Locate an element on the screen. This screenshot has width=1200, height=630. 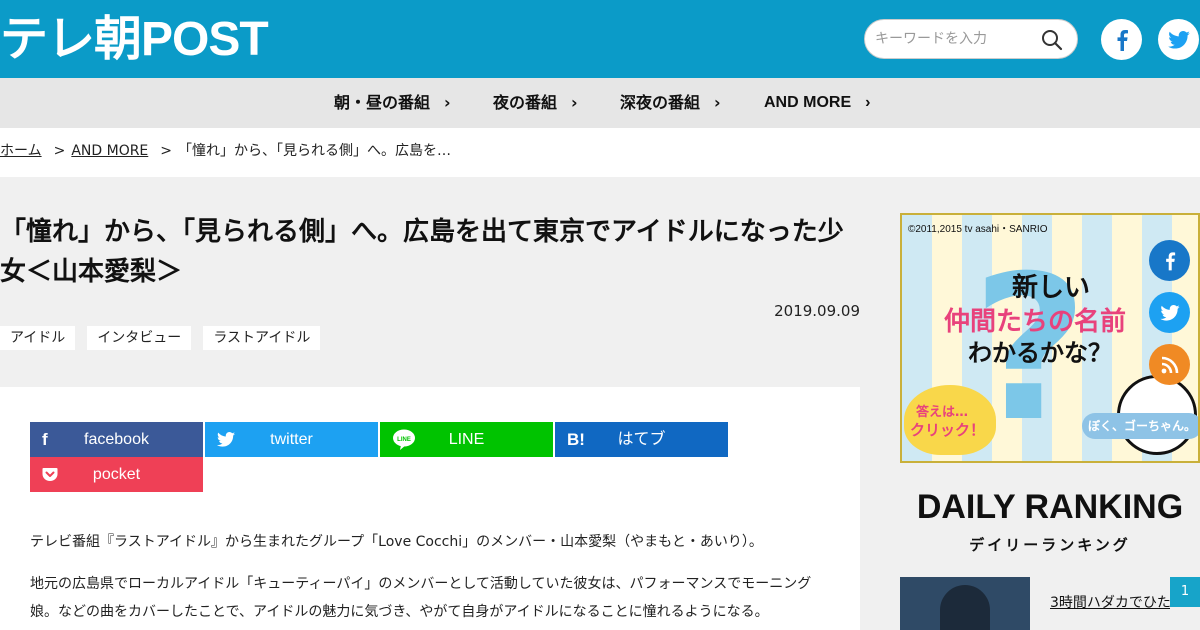
nav-item-late-night: 深夜の番組 › is located at coordinates (670, 103).